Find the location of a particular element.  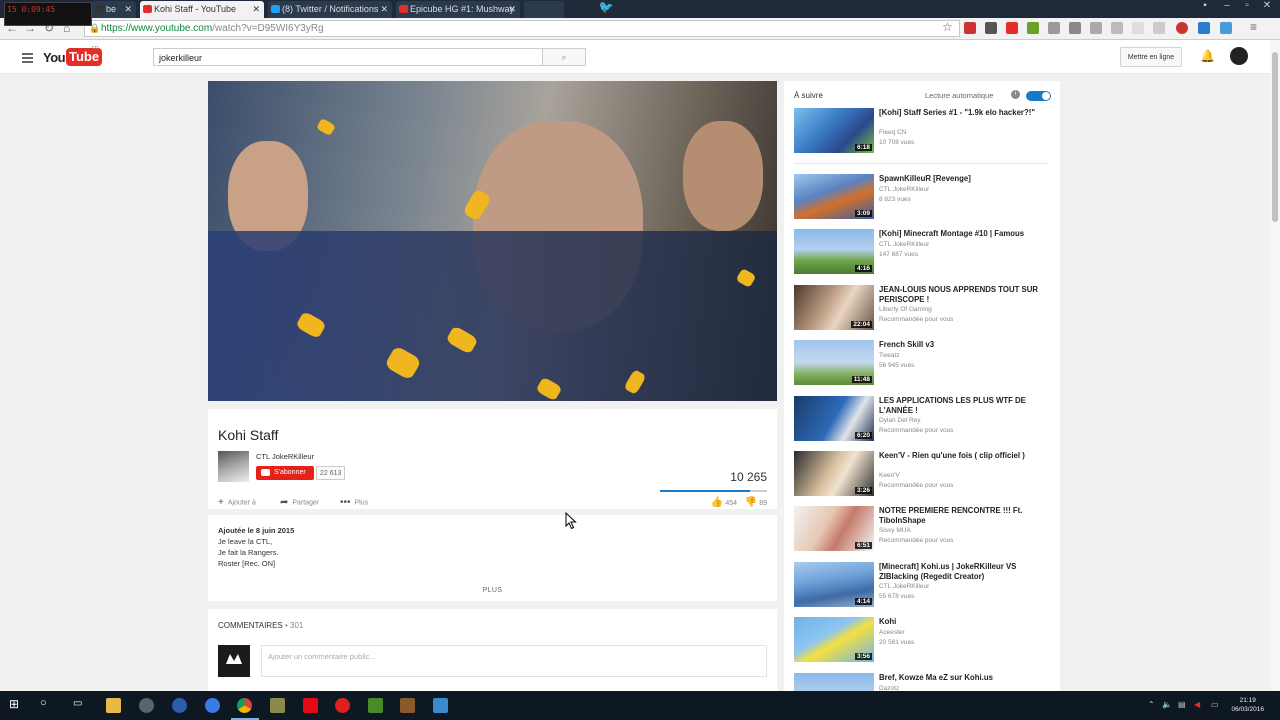

account-avatar is located at coordinates (1239, 56).